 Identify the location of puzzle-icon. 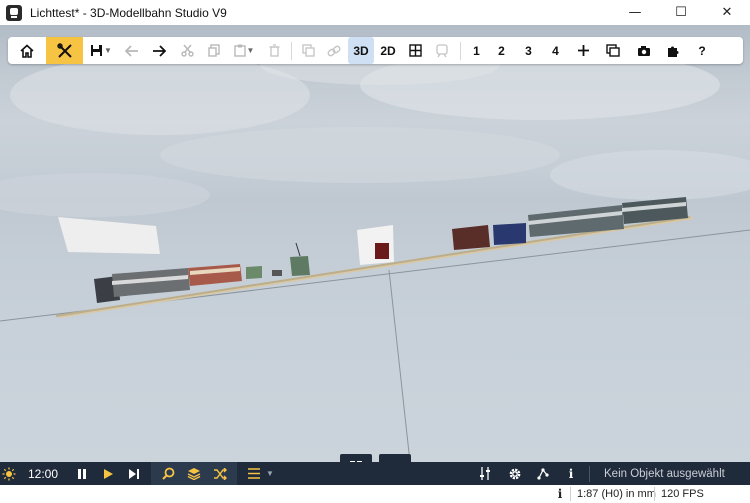
(673, 50).